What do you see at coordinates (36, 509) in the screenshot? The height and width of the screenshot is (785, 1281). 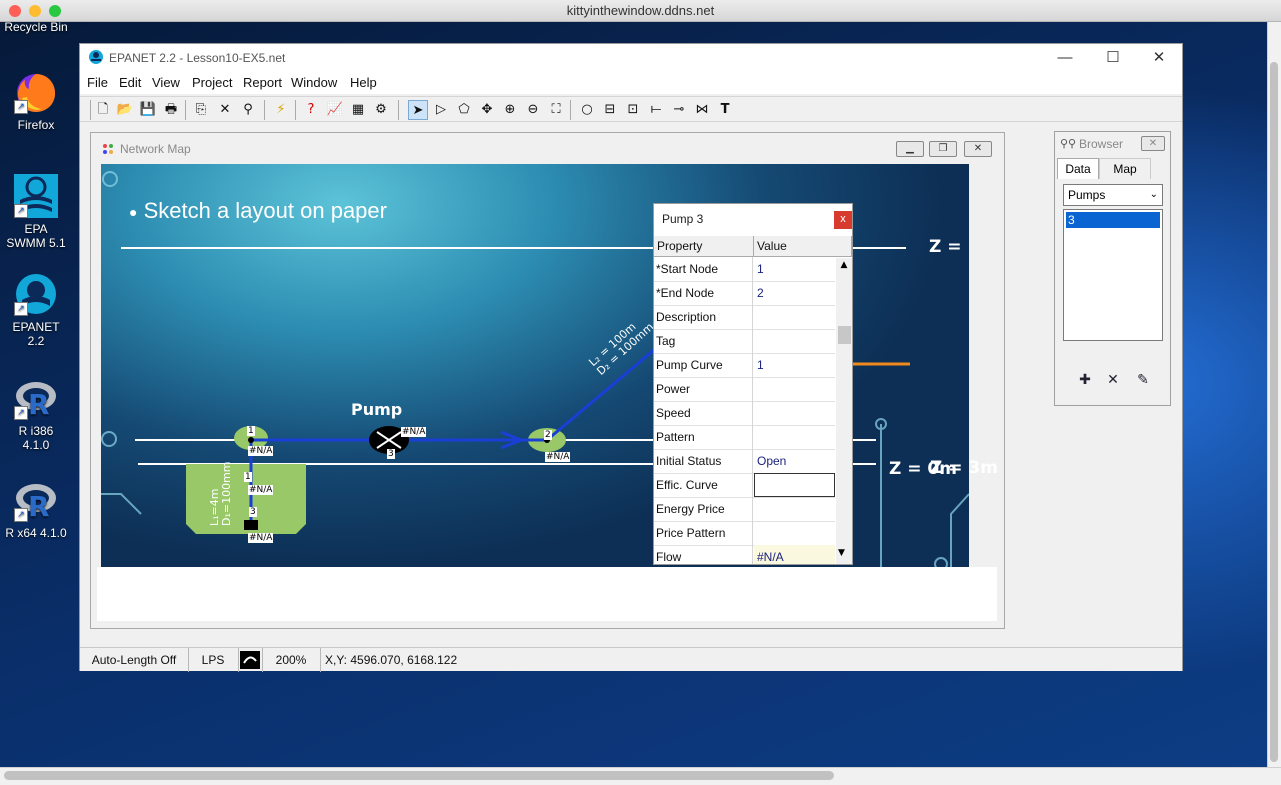 I see `desktop-icon-r-x64: R ↗ R x64 4.1.0` at bounding box center [36, 509].